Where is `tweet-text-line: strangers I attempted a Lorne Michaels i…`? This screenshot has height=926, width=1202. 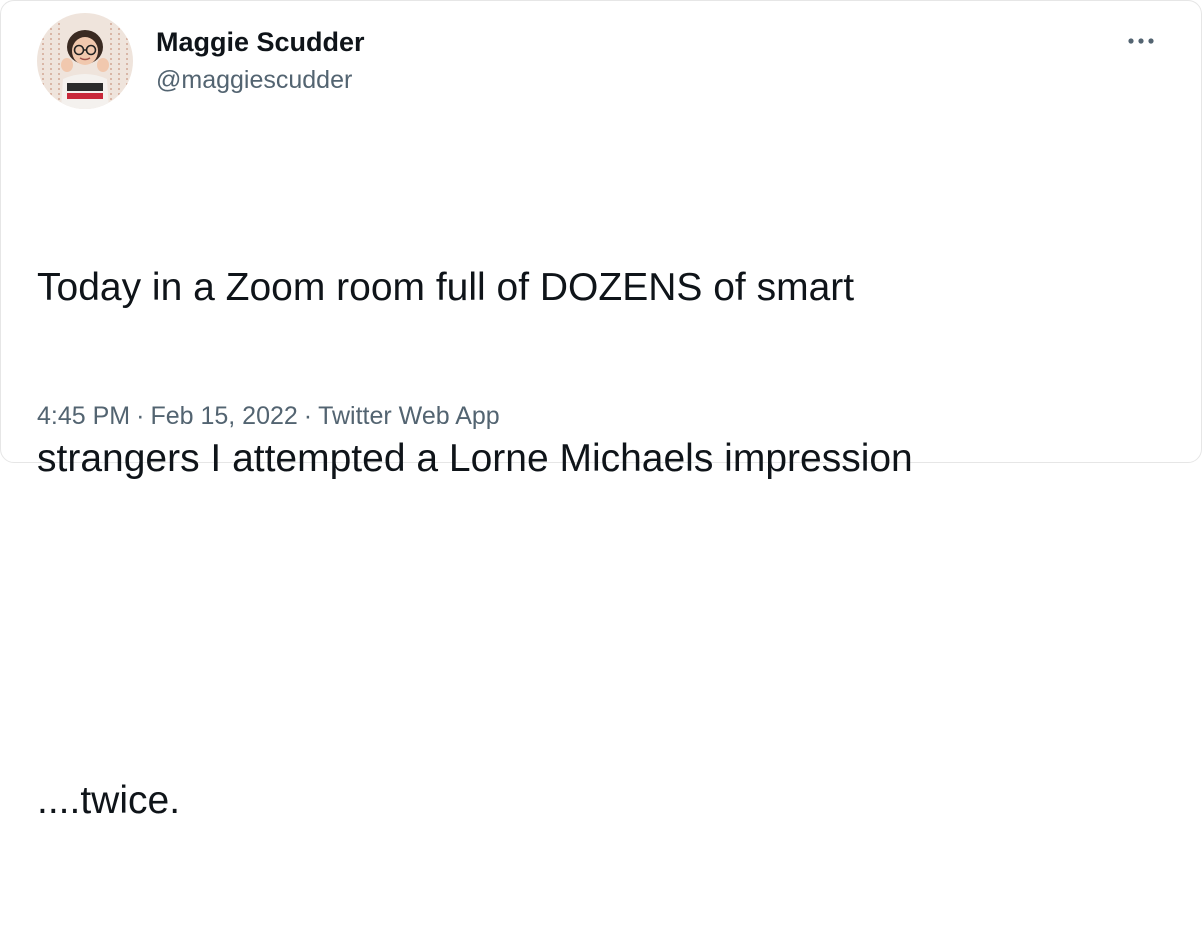 tweet-text-line: strangers I attempted a Lorne Michaels i… is located at coordinates (475, 458).